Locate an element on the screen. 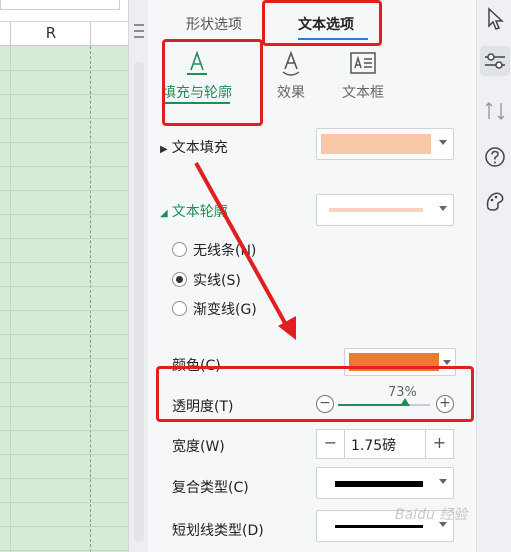 Image resolution: width=511 pixels, height=552 pixels. fill-color-swatch is located at coordinates (376, 144).